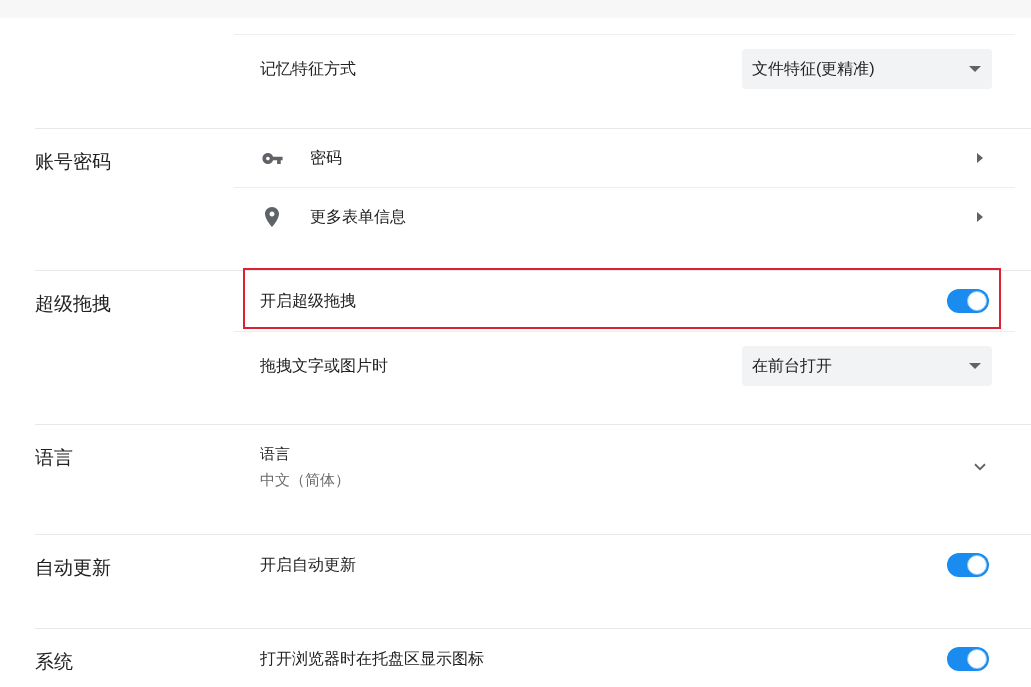 The image size is (1031, 687). Describe the element at coordinates (308, 301) in the screenshot. I see `setting-label: 开启超级拖拽` at that location.